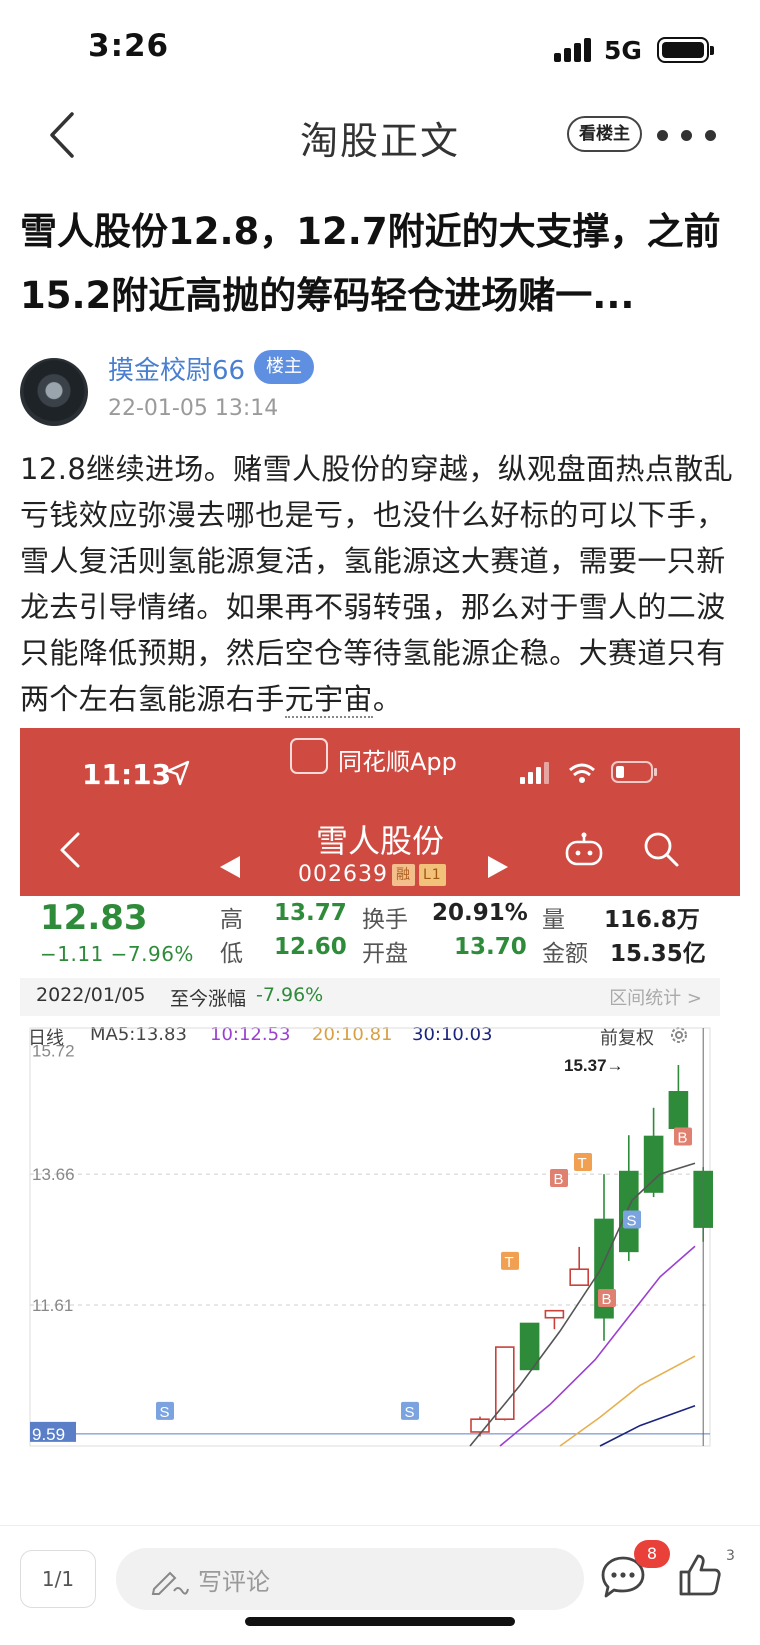 This screenshot has height=1645, width=760. What do you see at coordinates (687, 136) in the screenshot?
I see `more-icon` at bounding box center [687, 136].